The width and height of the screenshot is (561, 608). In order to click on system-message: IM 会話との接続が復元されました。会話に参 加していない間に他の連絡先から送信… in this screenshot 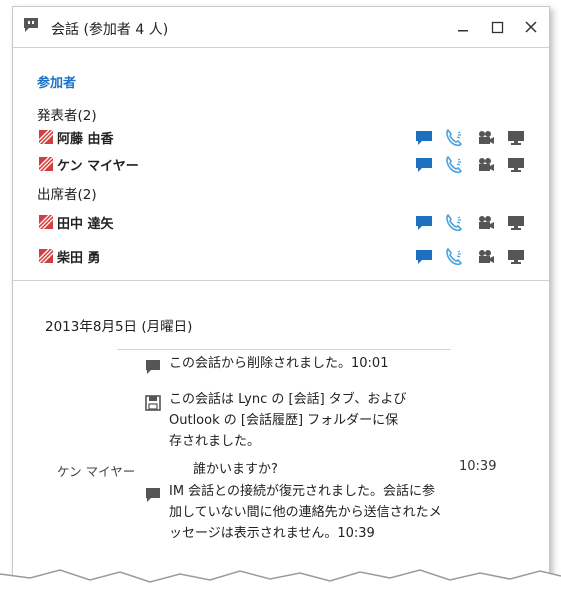, I will do `click(305, 512)`.